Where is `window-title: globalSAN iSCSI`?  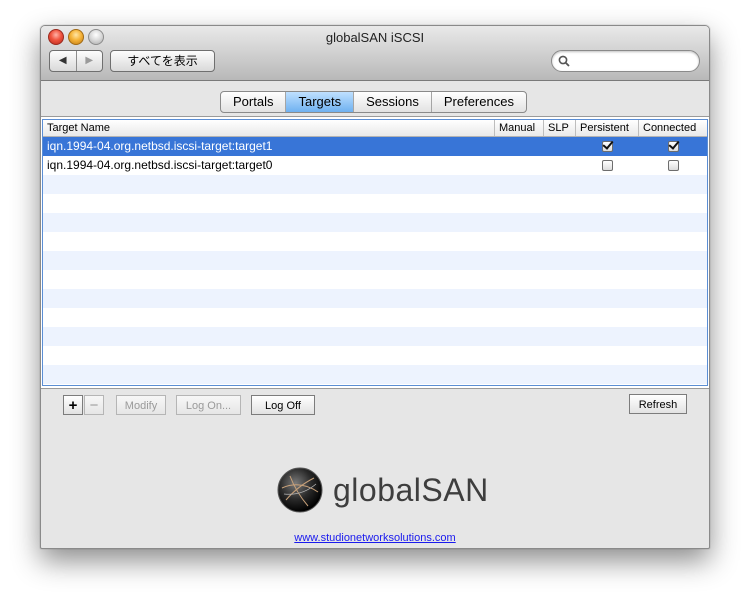 window-title: globalSAN iSCSI is located at coordinates (375, 37).